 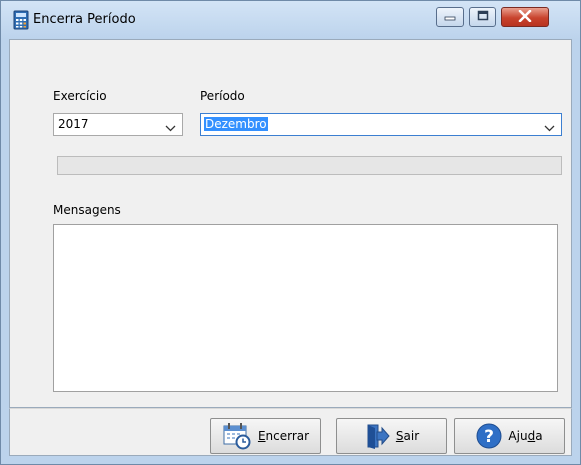 I want to click on minimize-icon, so click(x=450, y=17).